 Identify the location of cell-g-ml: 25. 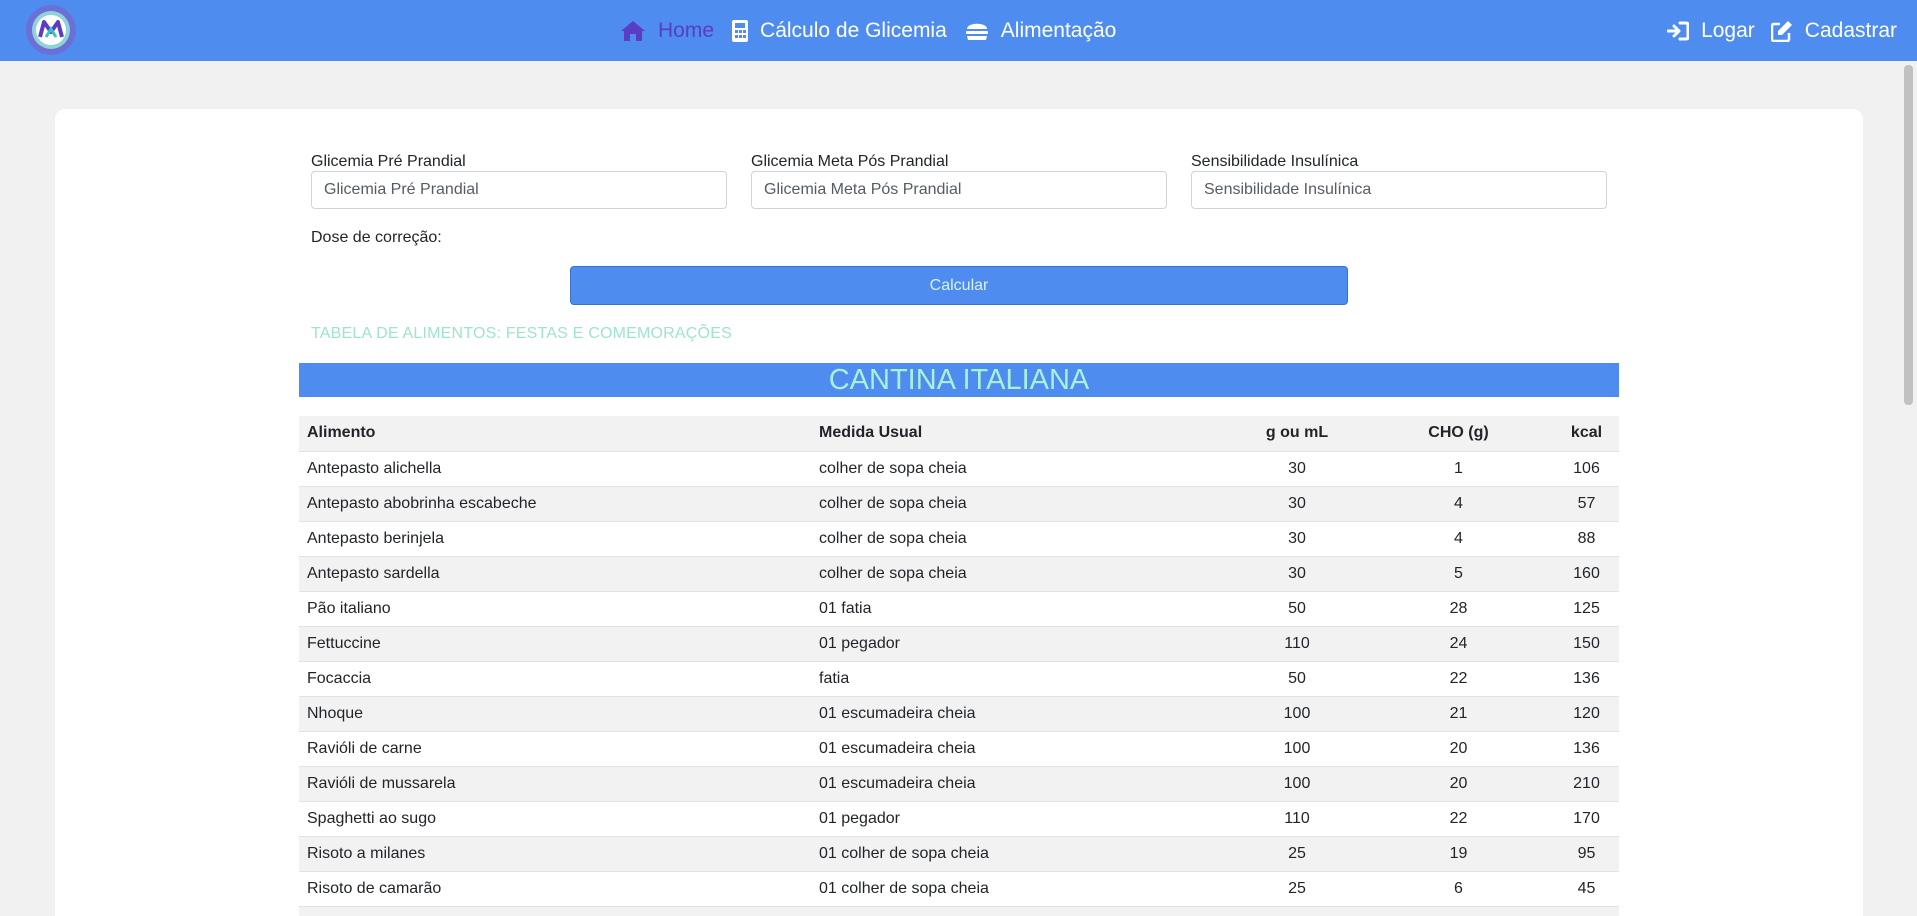
(1297, 854).